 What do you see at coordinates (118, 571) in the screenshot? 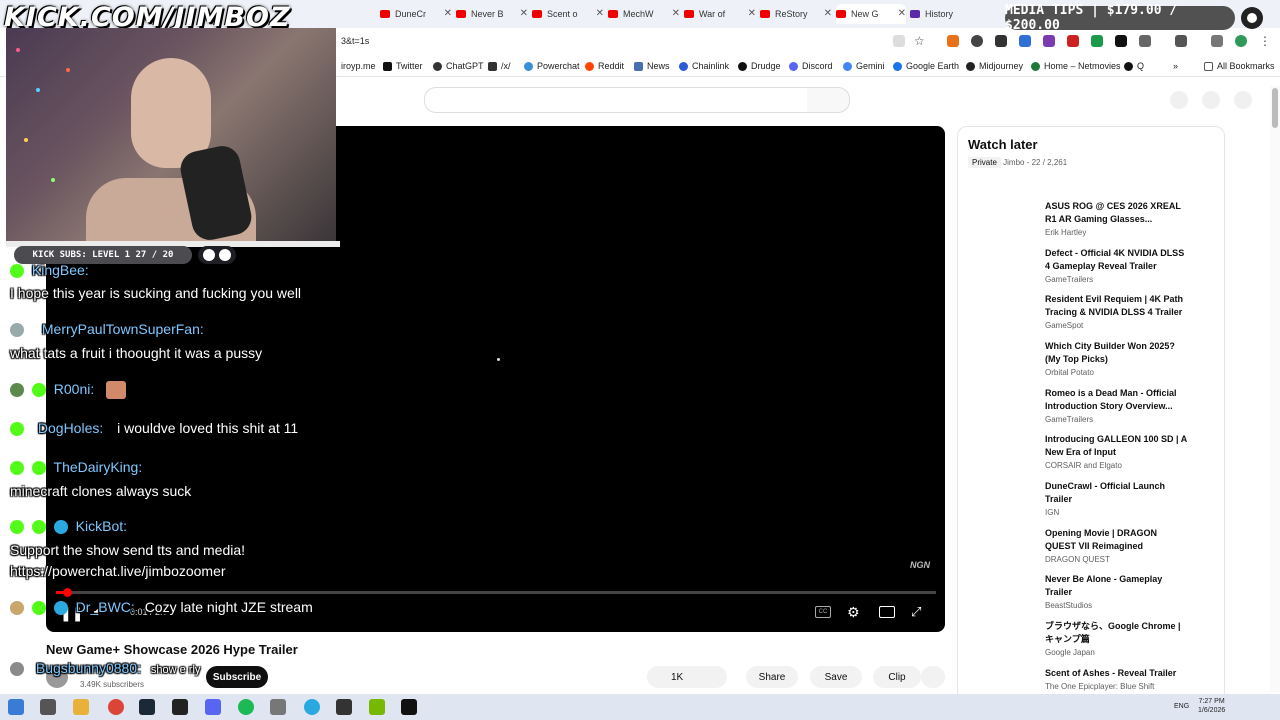
I see `chat-message-link: https://powerchat.live/jimbozoomer` at bounding box center [118, 571].